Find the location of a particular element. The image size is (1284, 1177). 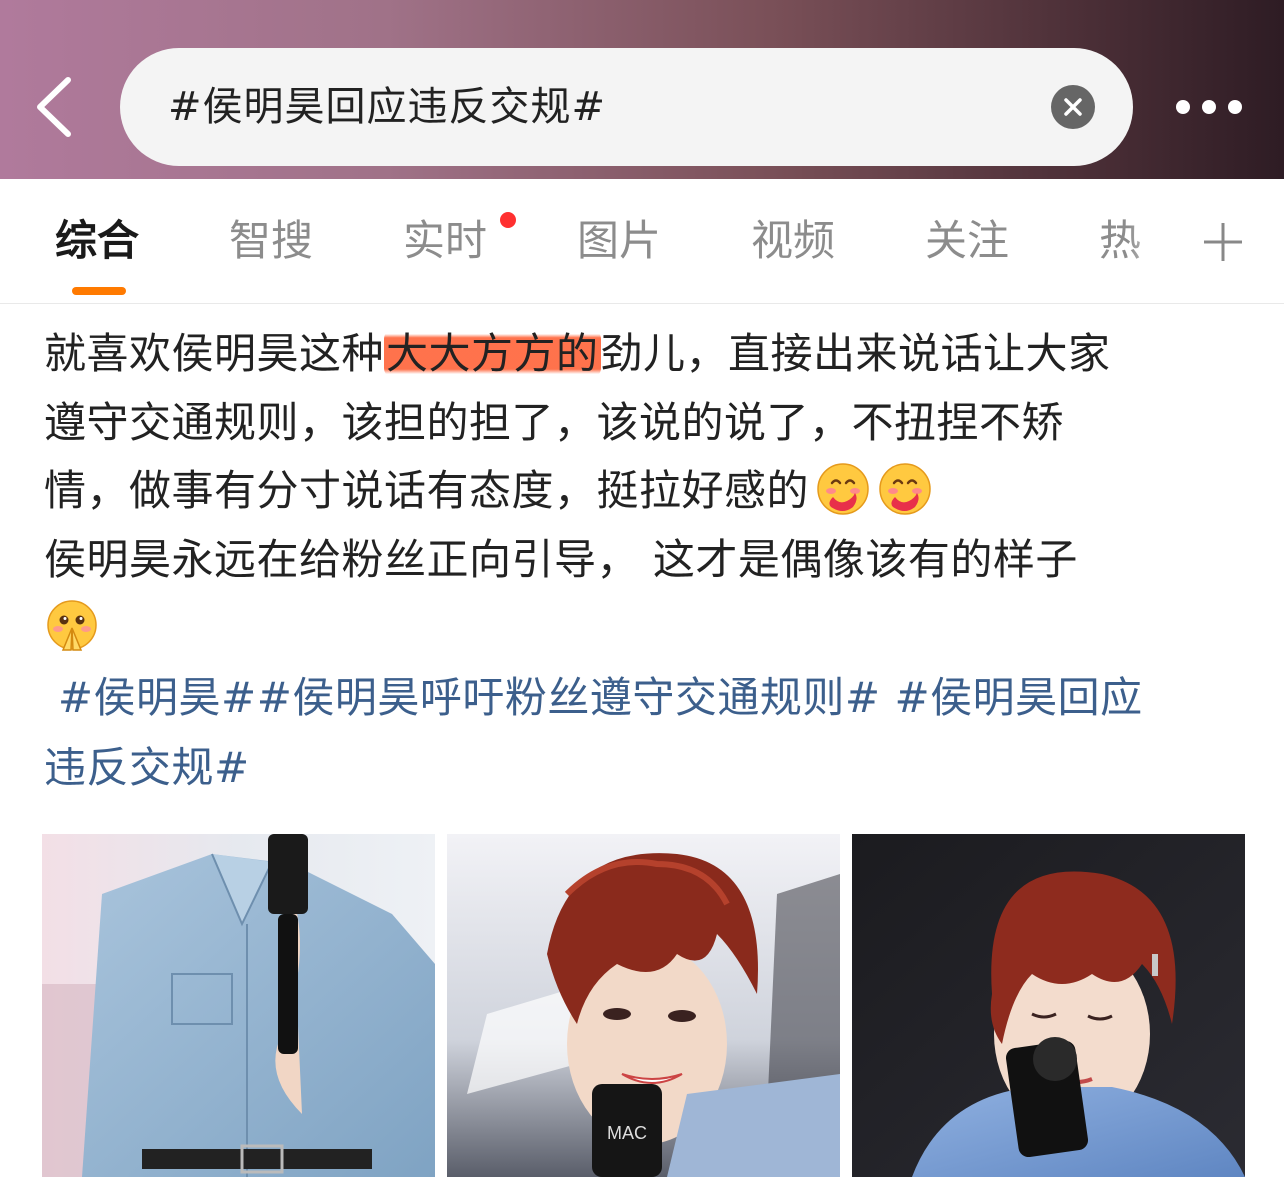

back-button is located at coordinates (56, 107).